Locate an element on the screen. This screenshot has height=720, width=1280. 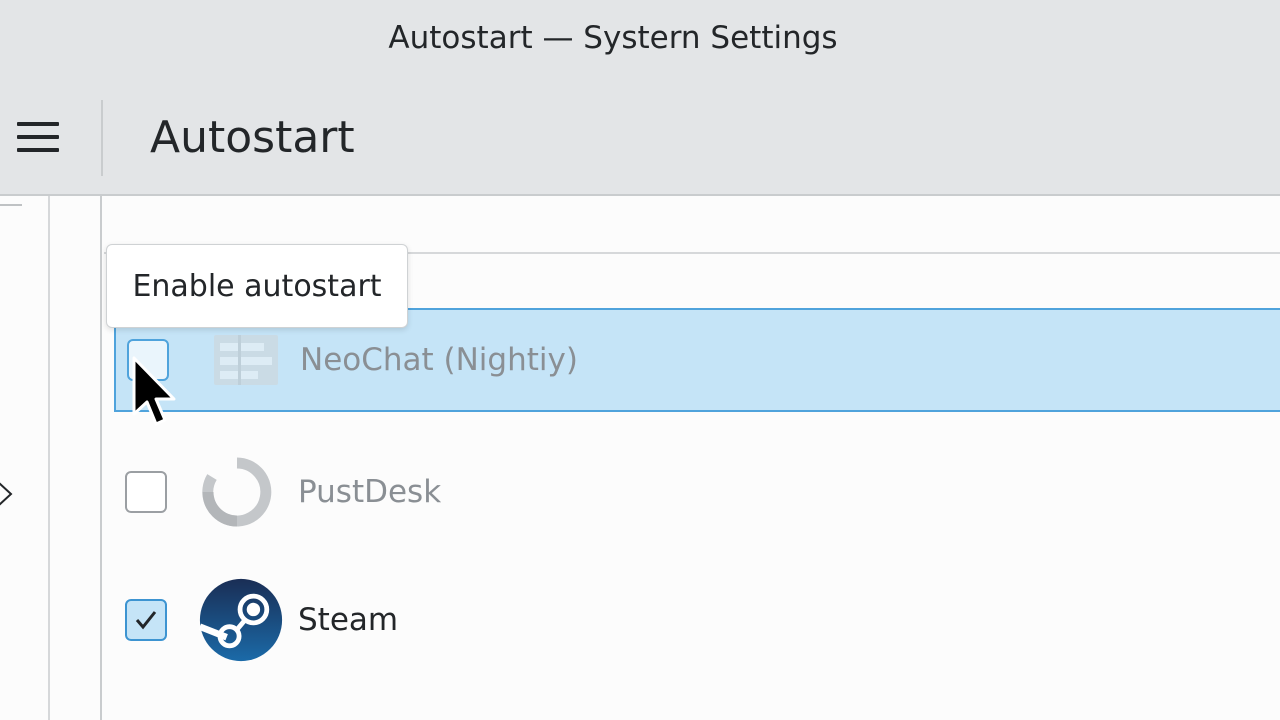
tooltip: Enable autostart is located at coordinates (257, 286).